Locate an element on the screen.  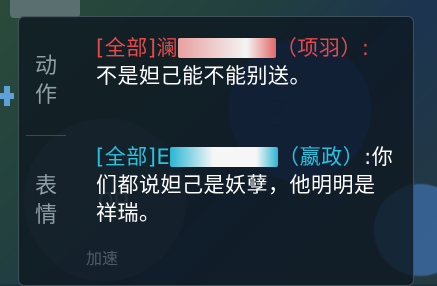
sender-hero: 项羽 is located at coordinates (319, 48).